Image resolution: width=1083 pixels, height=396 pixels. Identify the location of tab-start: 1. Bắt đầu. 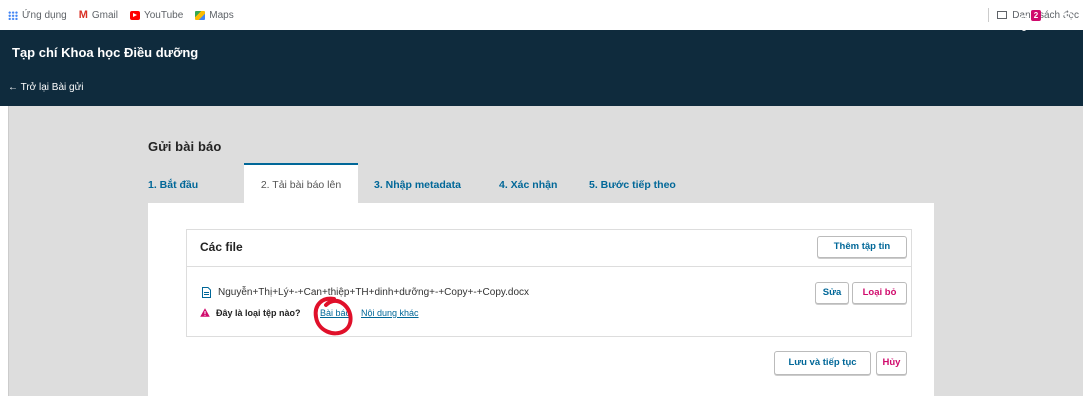
(188, 183).